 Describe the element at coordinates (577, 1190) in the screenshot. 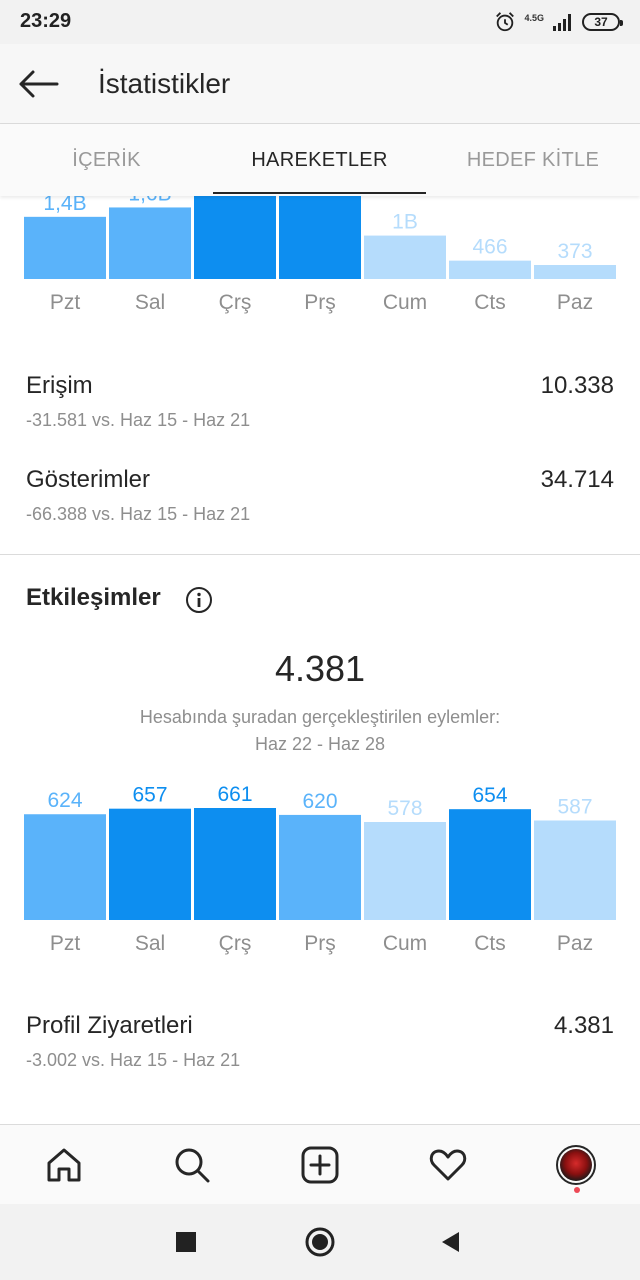

I see `notification-dot` at that location.